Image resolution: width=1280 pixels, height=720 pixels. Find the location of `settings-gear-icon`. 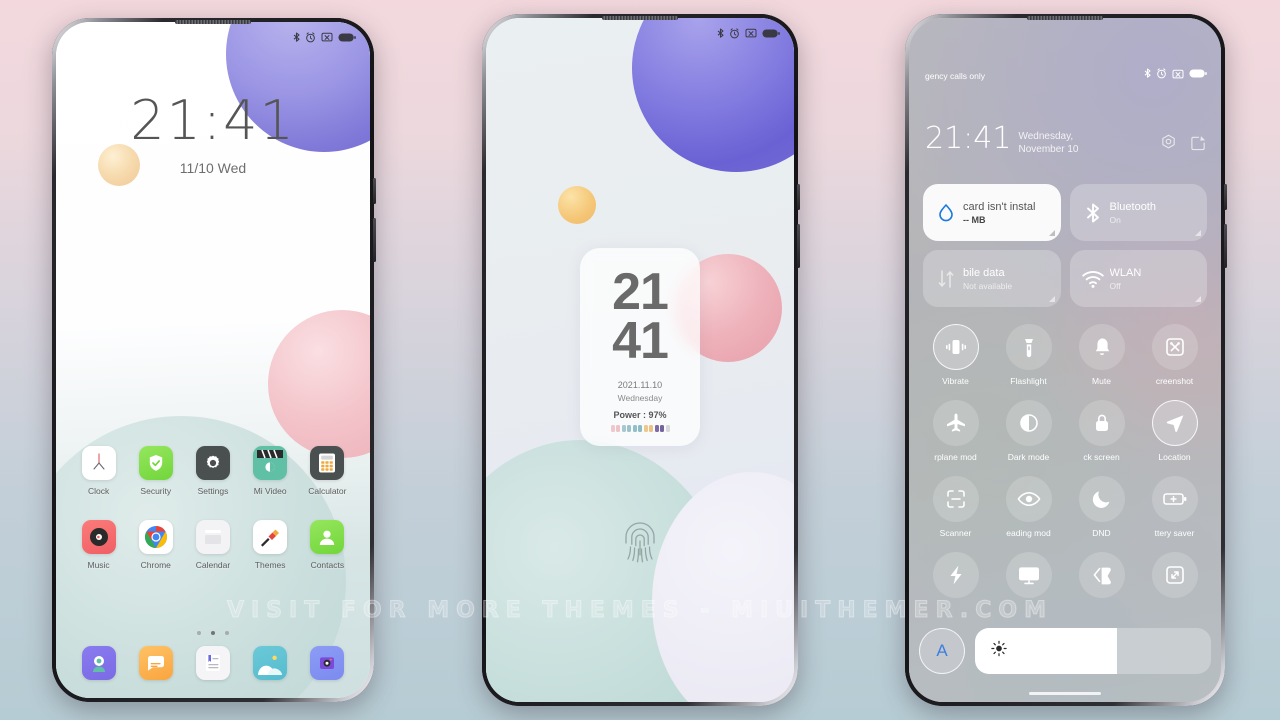

settings-gear-icon is located at coordinates (1168, 142).